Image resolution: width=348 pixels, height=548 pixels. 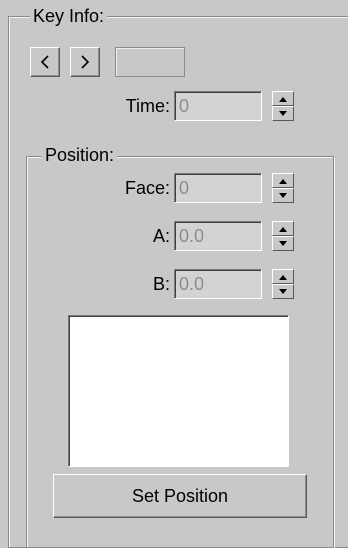 I want to click on a-spinner, so click(x=283, y=236).